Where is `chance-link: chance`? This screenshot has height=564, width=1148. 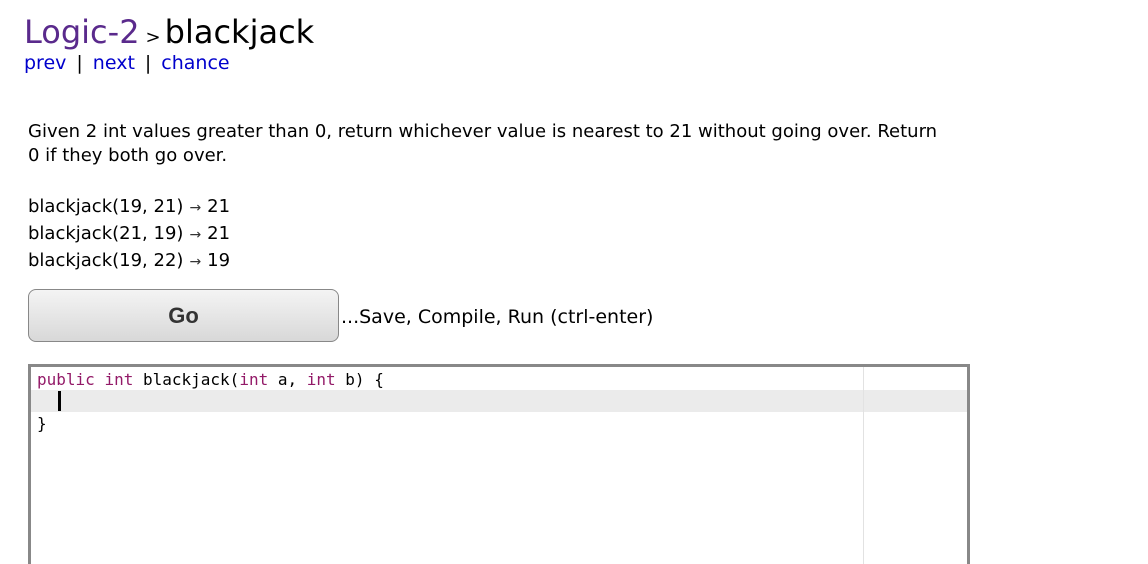 chance-link: chance is located at coordinates (195, 63).